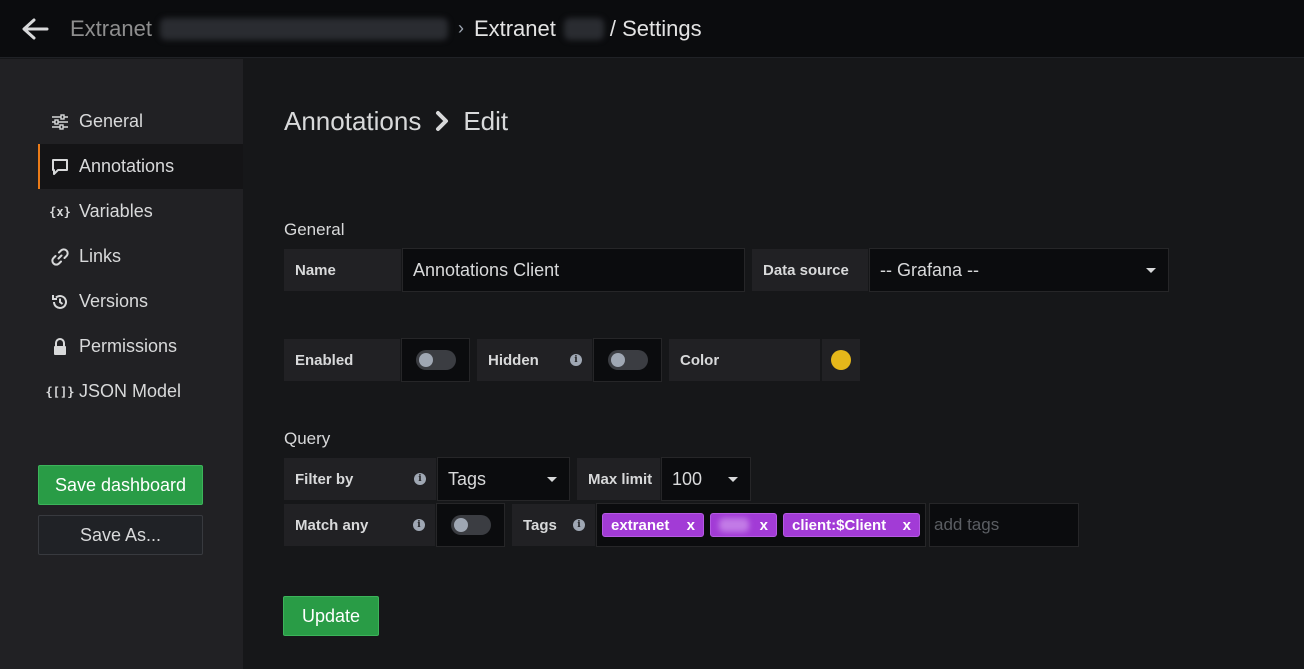 The height and width of the screenshot is (669, 1304). Describe the element at coordinates (342, 360) in the screenshot. I see `enabled-label: Enabled` at that location.